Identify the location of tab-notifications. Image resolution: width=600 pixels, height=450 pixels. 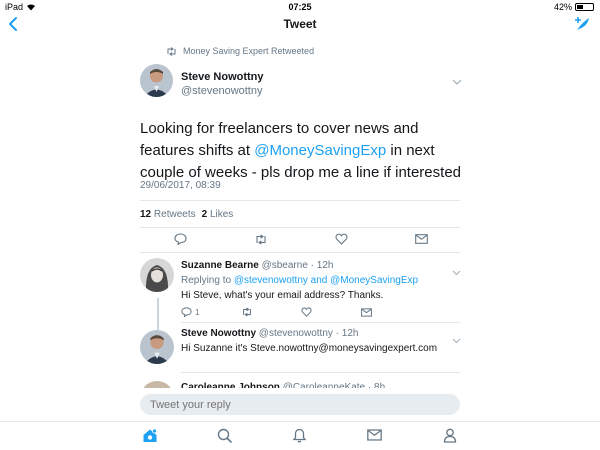
(299, 438).